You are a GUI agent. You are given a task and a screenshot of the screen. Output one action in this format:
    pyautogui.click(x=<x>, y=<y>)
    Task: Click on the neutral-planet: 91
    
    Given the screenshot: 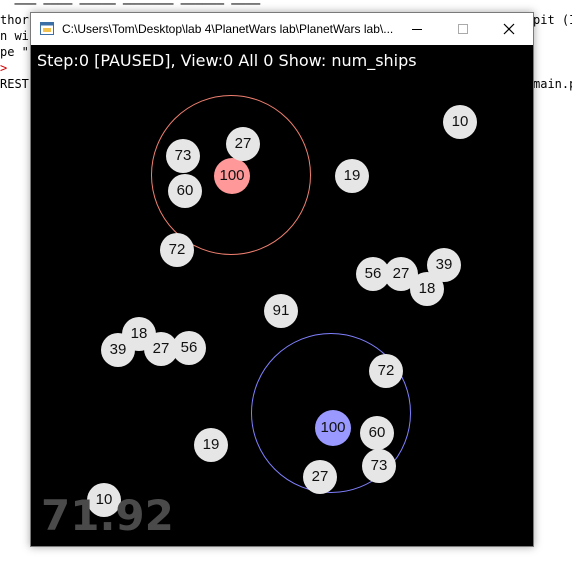 What is the action you would take?
    pyautogui.click(x=281, y=311)
    